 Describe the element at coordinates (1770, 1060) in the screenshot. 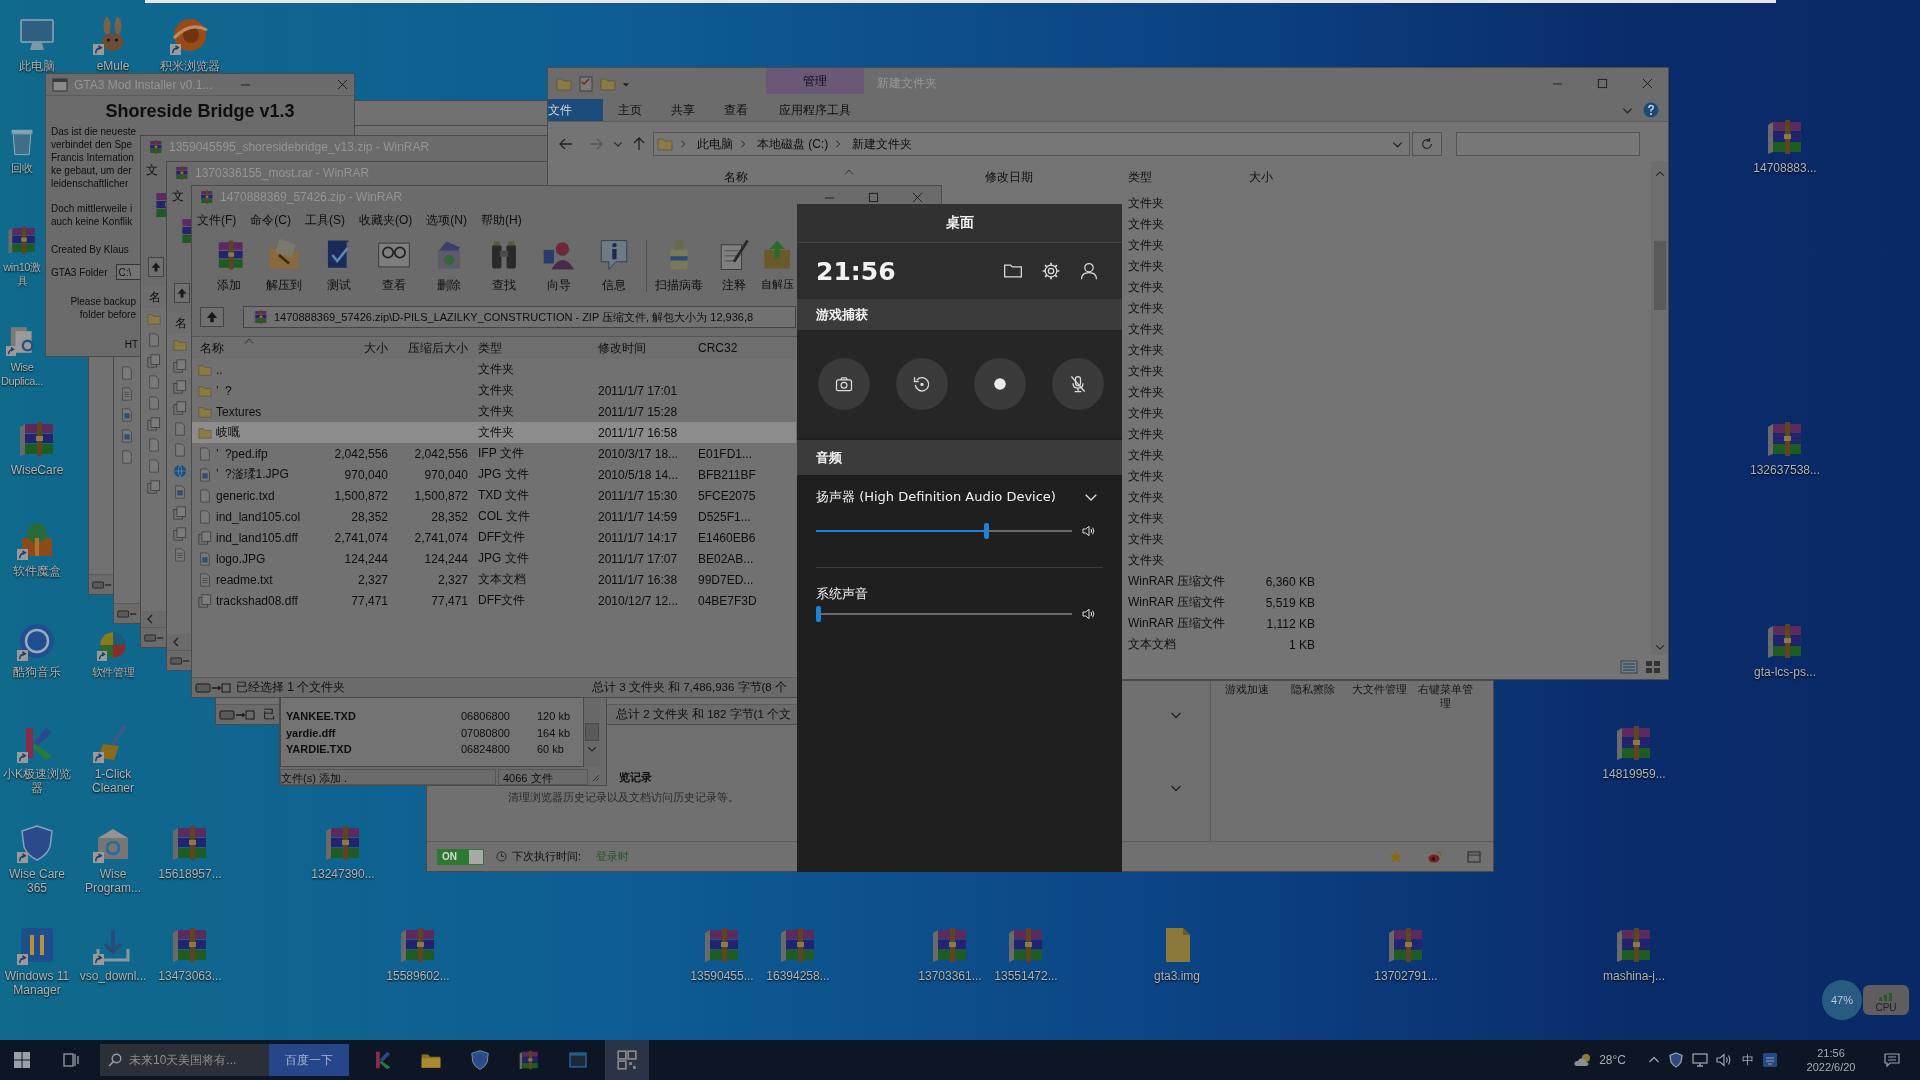

I see `lines-tile-icon` at that location.